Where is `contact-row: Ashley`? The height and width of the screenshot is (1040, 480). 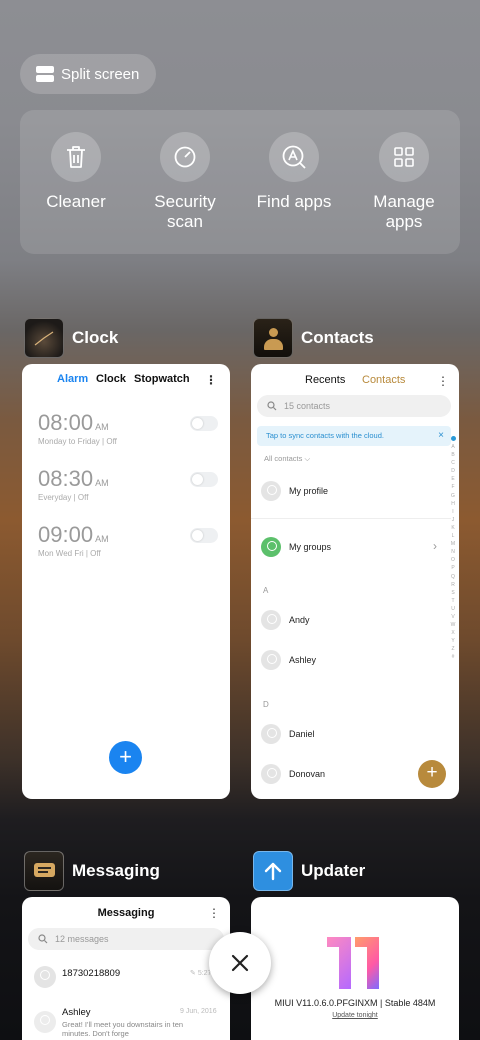
contact-row: Ashley is located at coordinates (288, 660).